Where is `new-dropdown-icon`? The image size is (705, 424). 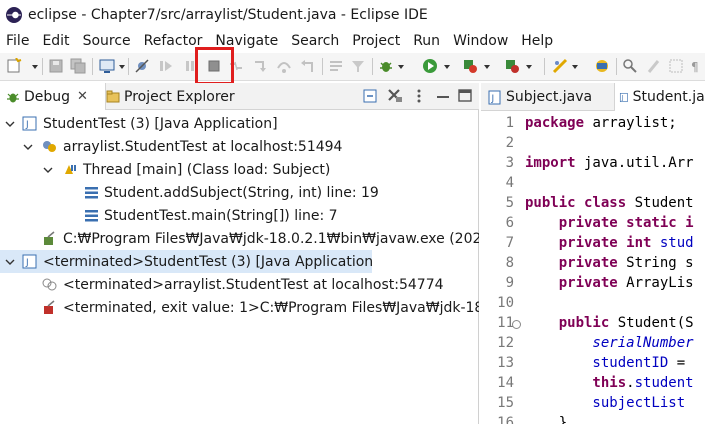
new-dropdown-icon is located at coordinates (35, 67).